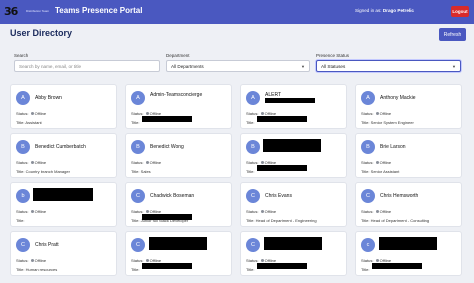 The width and height of the screenshot is (474, 283). Describe the element at coordinates (399, 196) in the screenshot. I see `user-name: Chris Hemsworth` at that location.